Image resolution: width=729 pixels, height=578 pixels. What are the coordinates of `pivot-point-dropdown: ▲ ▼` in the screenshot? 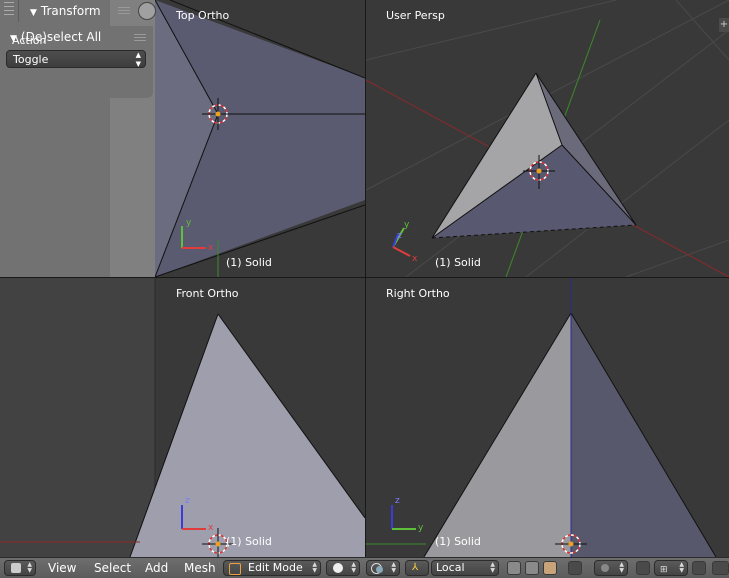 It's located at (383, 568).